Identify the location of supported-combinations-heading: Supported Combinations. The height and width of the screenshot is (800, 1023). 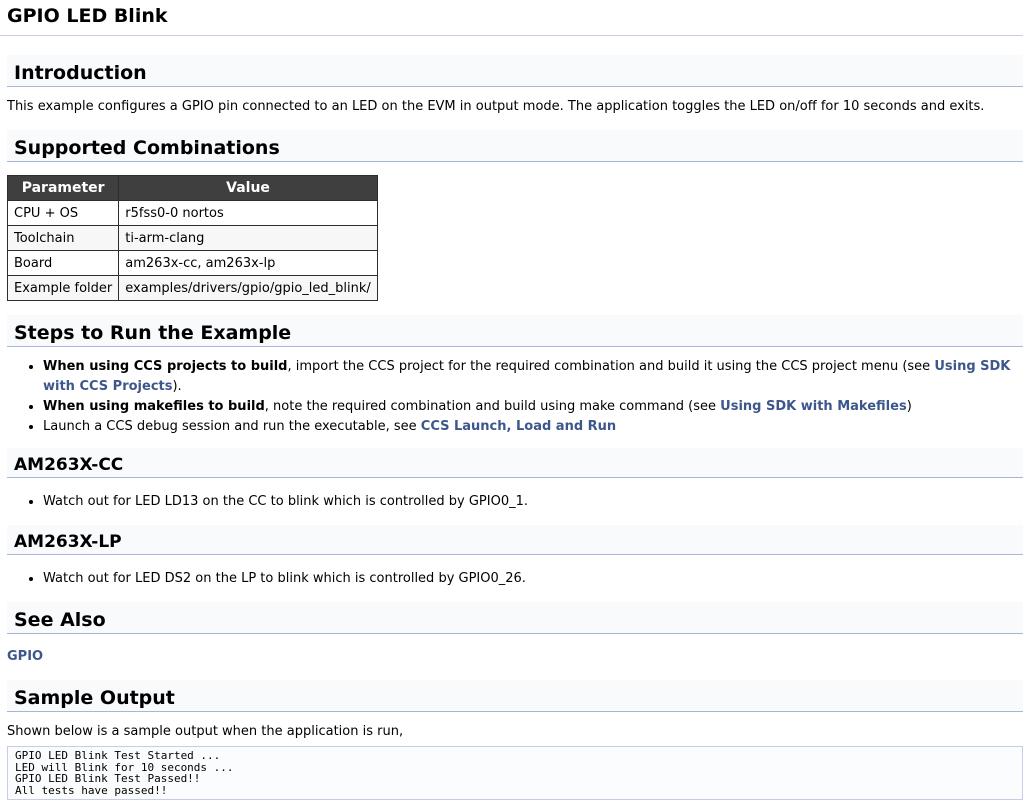
(515, 146).